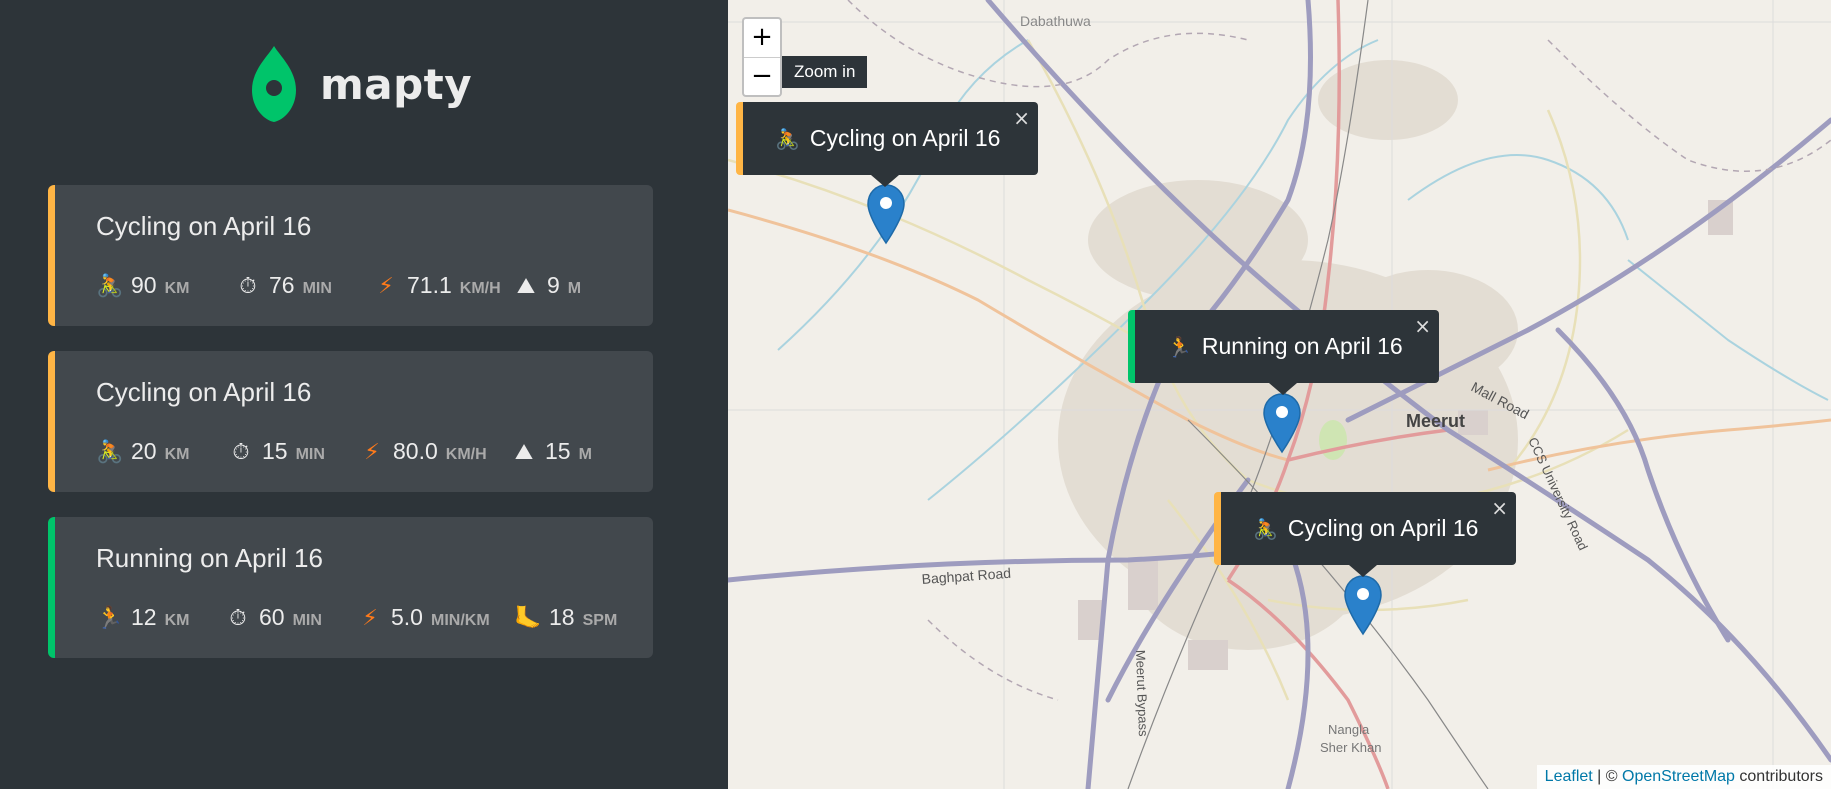 The width and height of the screenshot is (1831, 789). Describe the element at coordinates (1558, 494) in the screenshot. I see `label-ccs-road: CCS University Road` at that location.